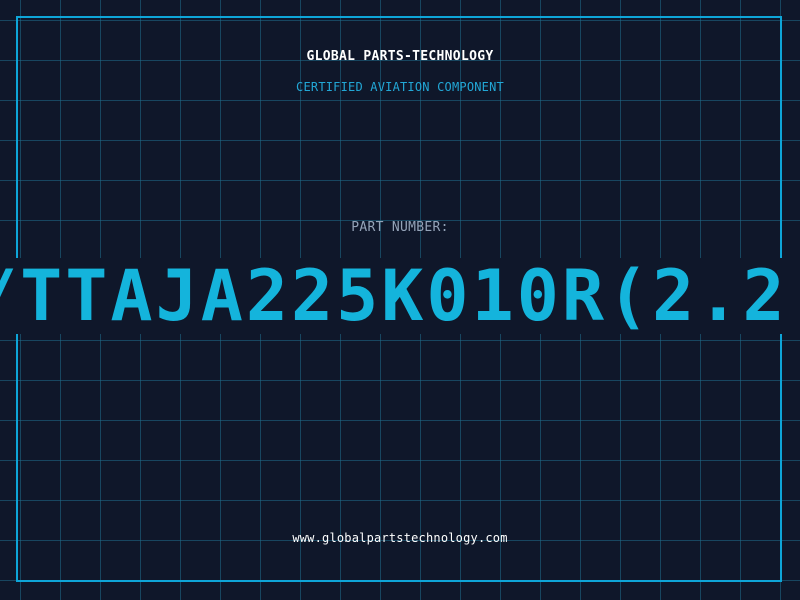 The width and height of the screenshot is (800, 600). What do you see at coordinates (400, 87) in the screenshot?
I see `certification-tagline: CERTIFIED AVIATION COMPONENT` at bounding box center [400, 87].